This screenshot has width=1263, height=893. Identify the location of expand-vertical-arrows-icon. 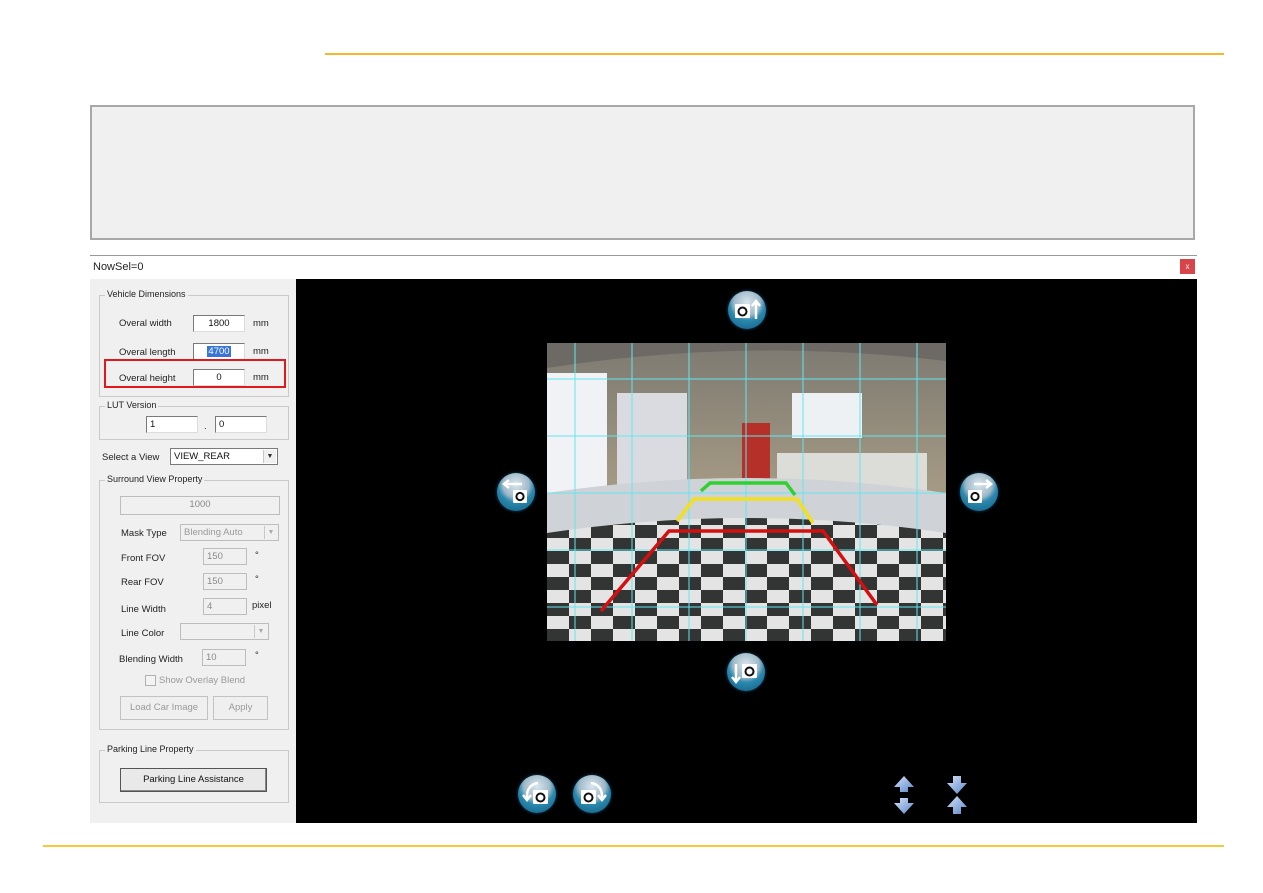
(904, 795).